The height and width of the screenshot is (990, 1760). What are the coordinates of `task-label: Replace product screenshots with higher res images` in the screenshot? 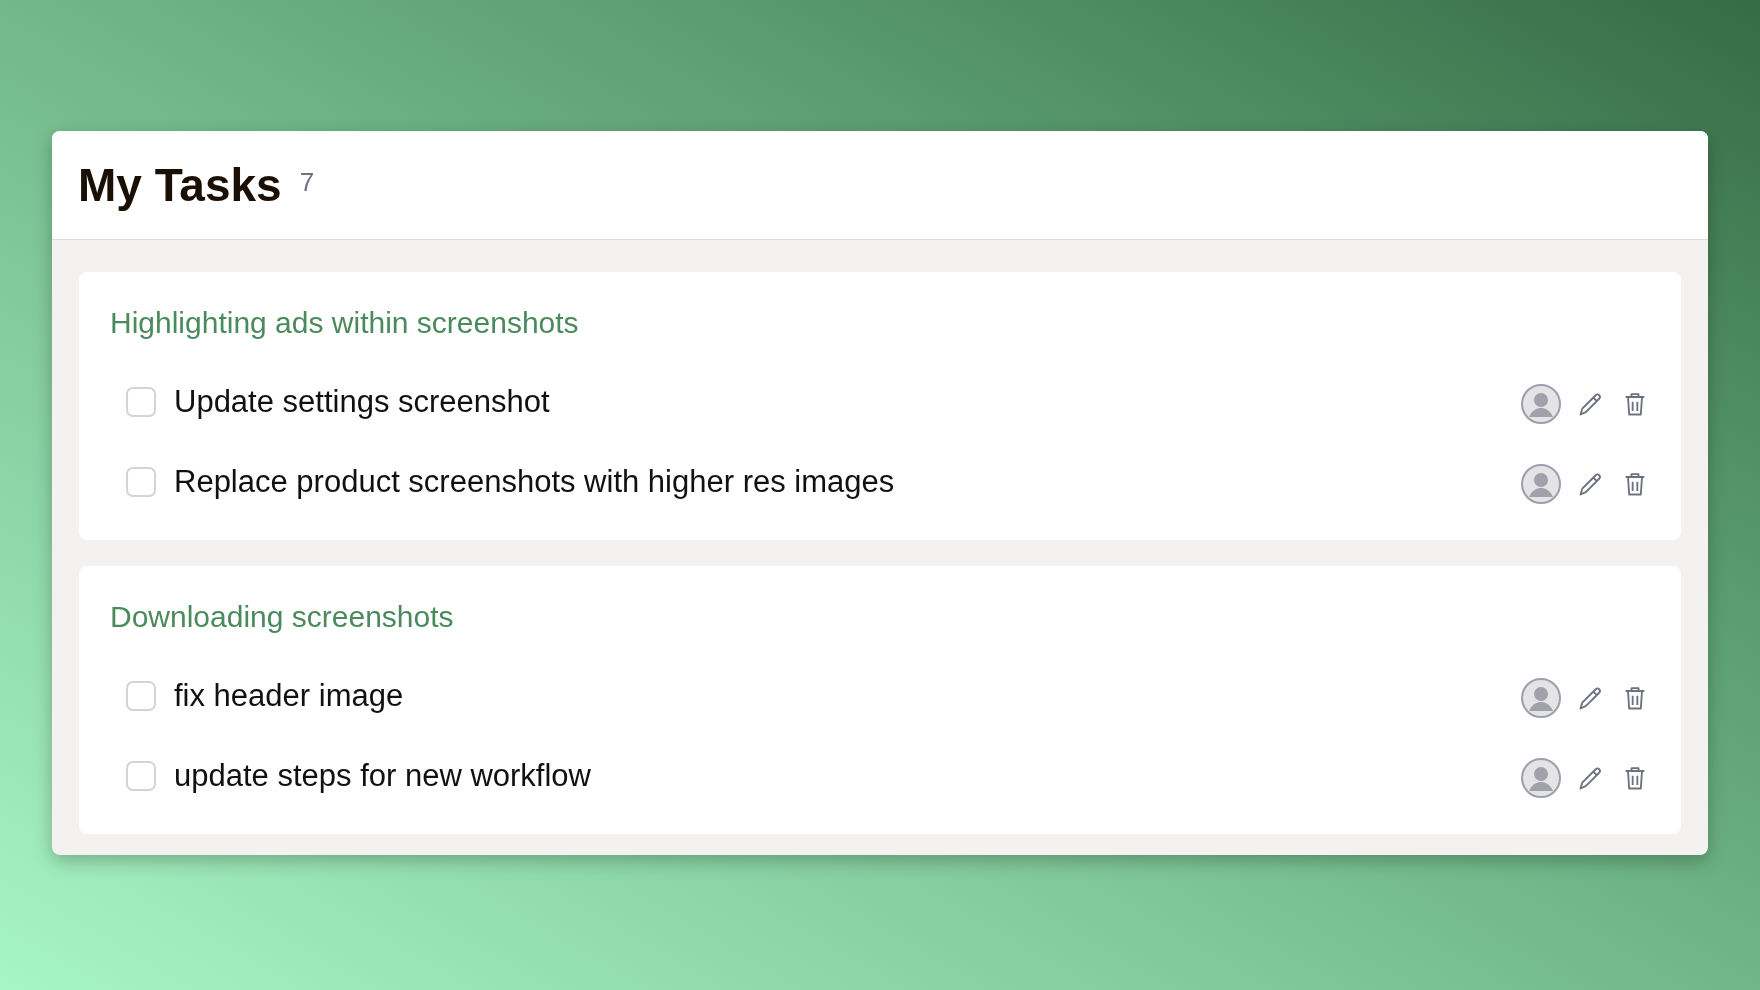 It's located at (535, 482).